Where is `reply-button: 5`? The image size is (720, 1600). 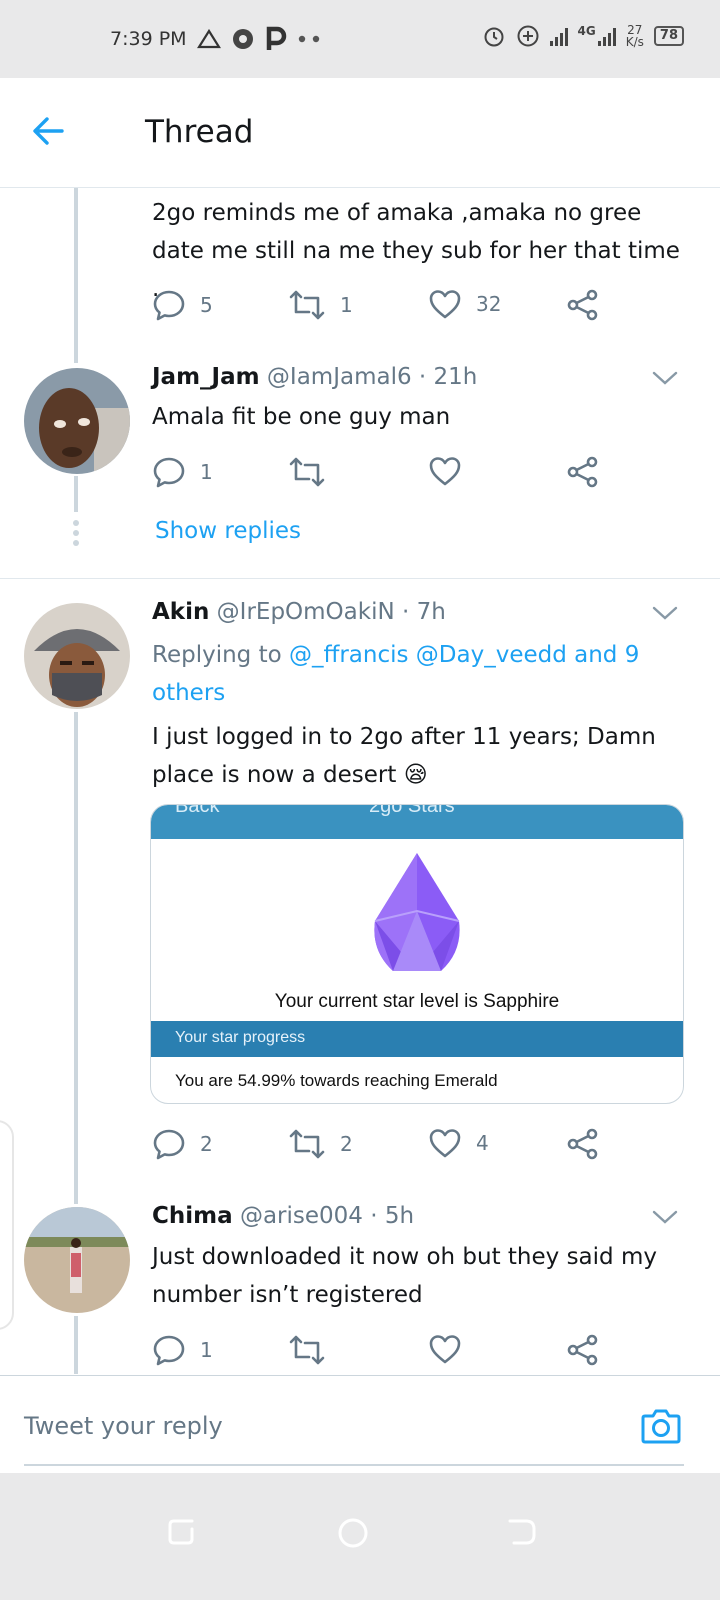 reply-button: 5 is located at coordinates (182, 305).